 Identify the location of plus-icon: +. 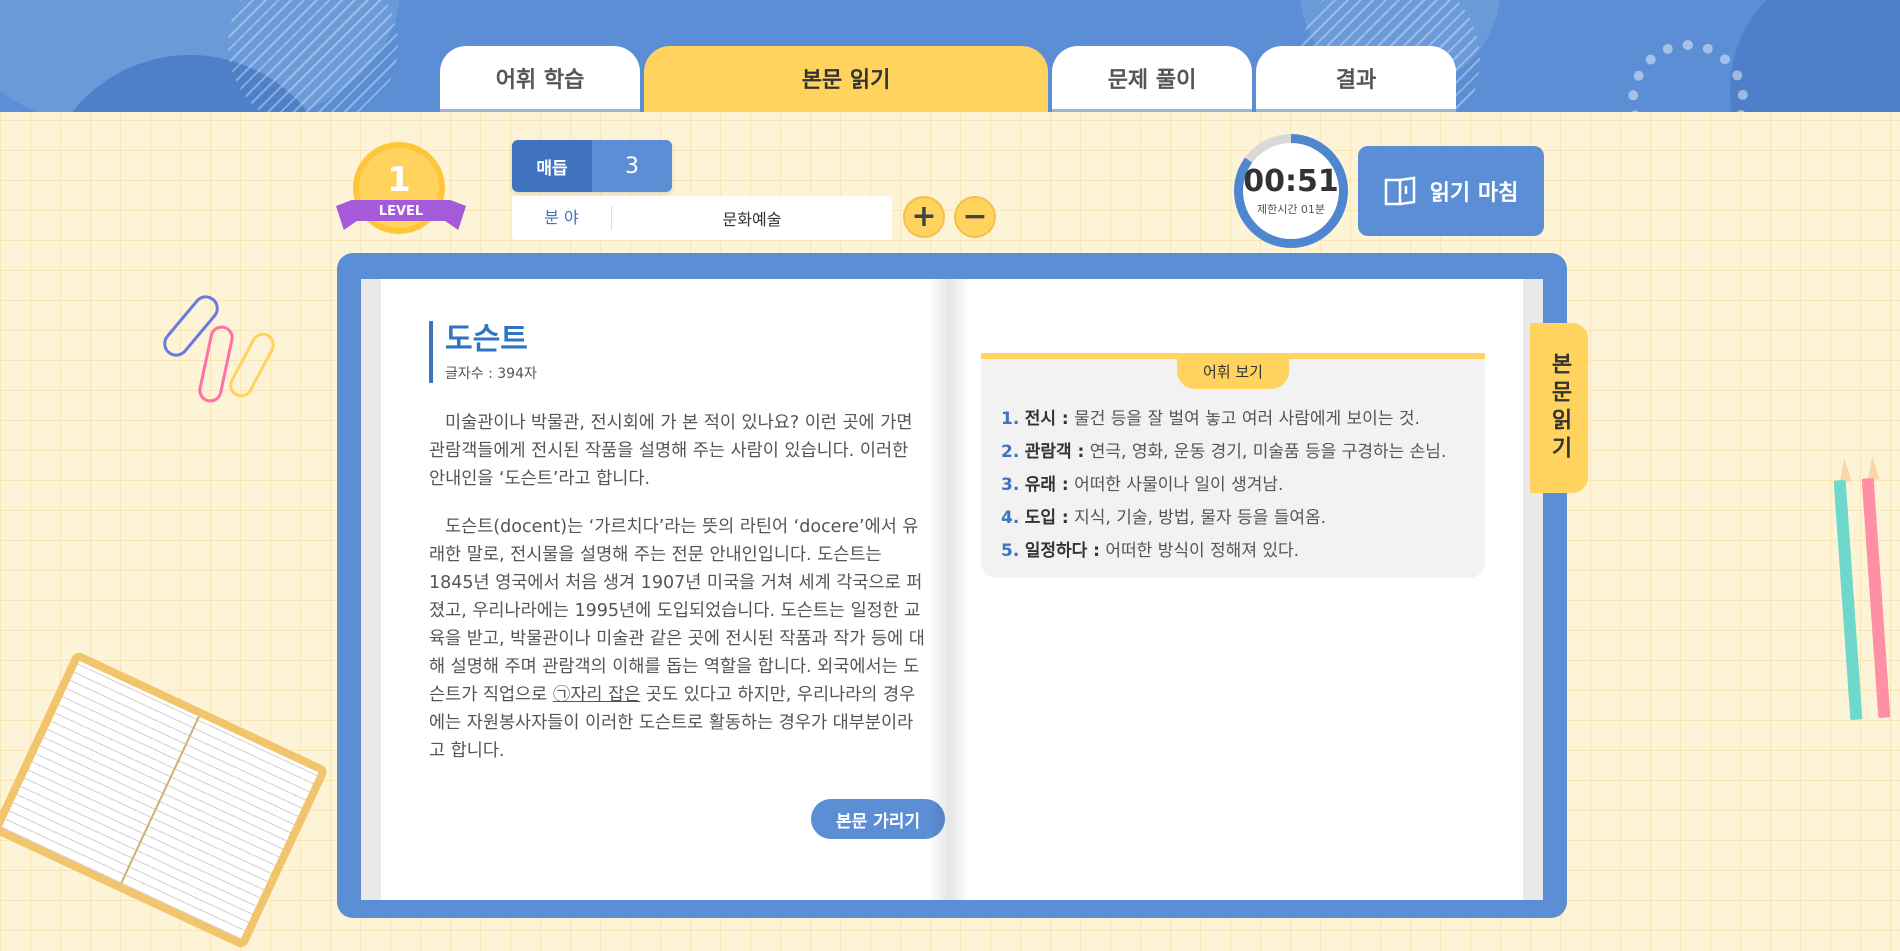
(924, 216).